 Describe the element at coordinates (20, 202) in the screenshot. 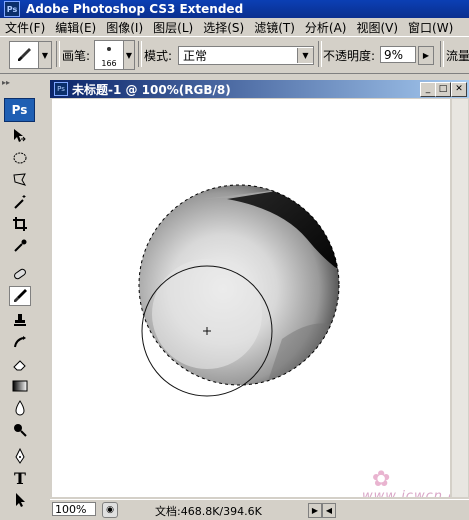

I see `magic-wand-icon` at that location.